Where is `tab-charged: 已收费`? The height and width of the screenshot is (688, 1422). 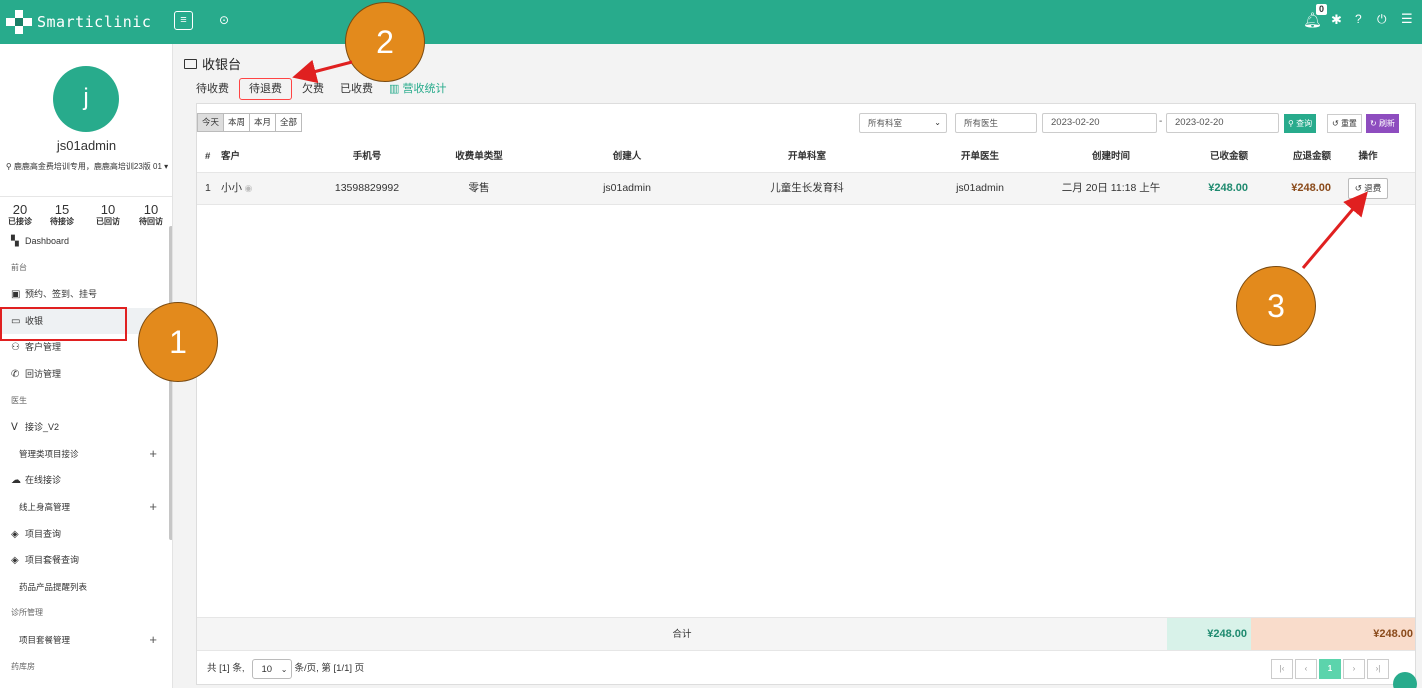 tab-charged: 已收费 is located at coordinates (356, 89).